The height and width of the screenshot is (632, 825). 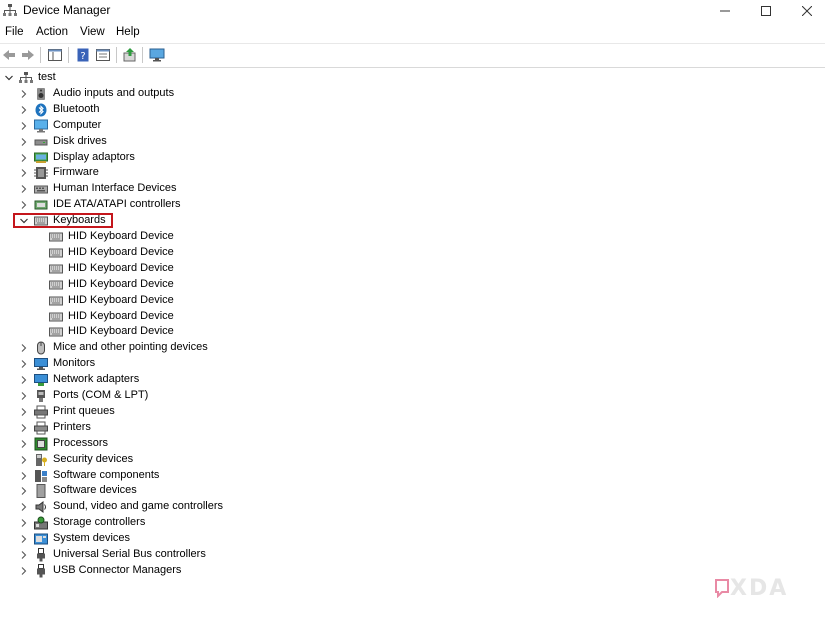 I want to click on tree-item-label: Firmware, so click(x=76, y=172).